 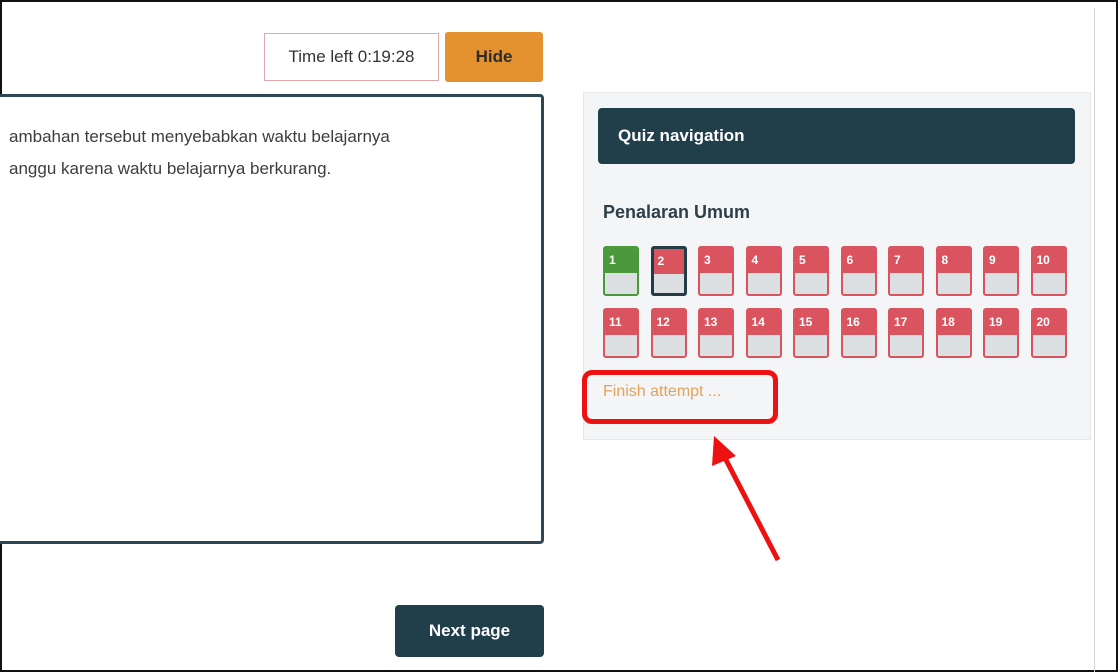 What do you see at coordinates (746, 499) in the screenshot?
I see `annotation-arrow` at bounding box center [746, 499].